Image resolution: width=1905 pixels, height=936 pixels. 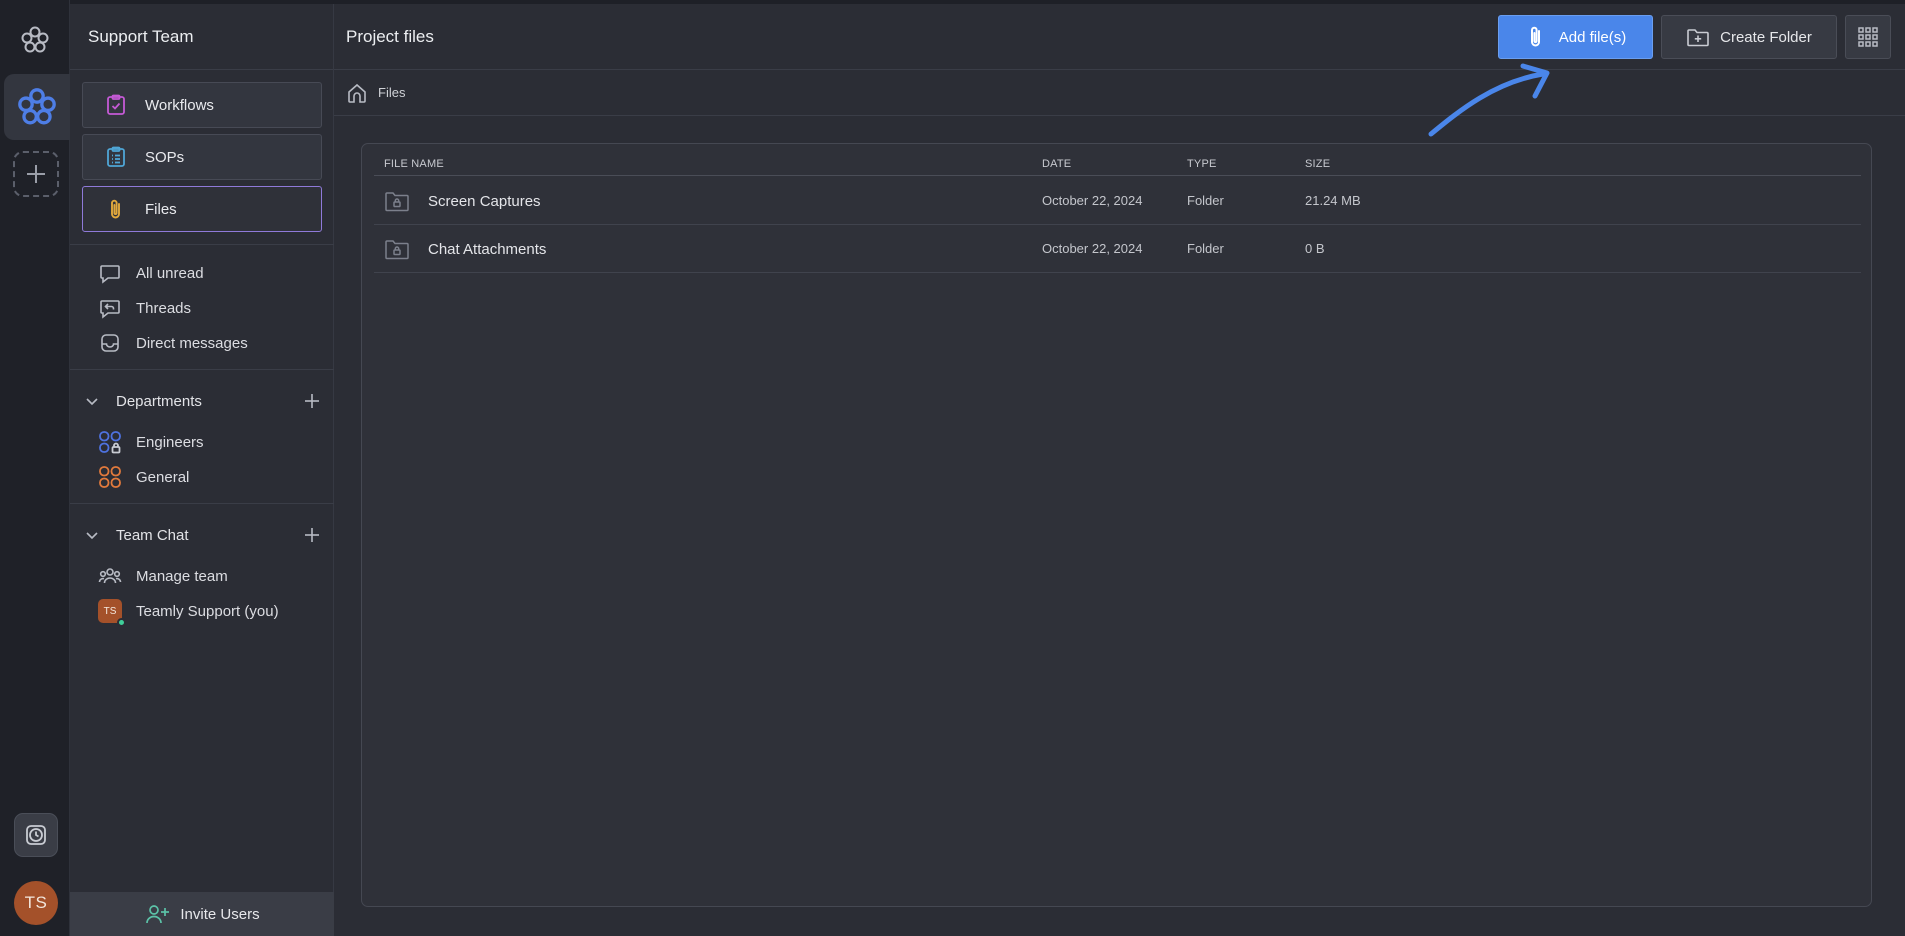 I want to click on file-name-cell: Screen Captures, so click(x=462, y=201).